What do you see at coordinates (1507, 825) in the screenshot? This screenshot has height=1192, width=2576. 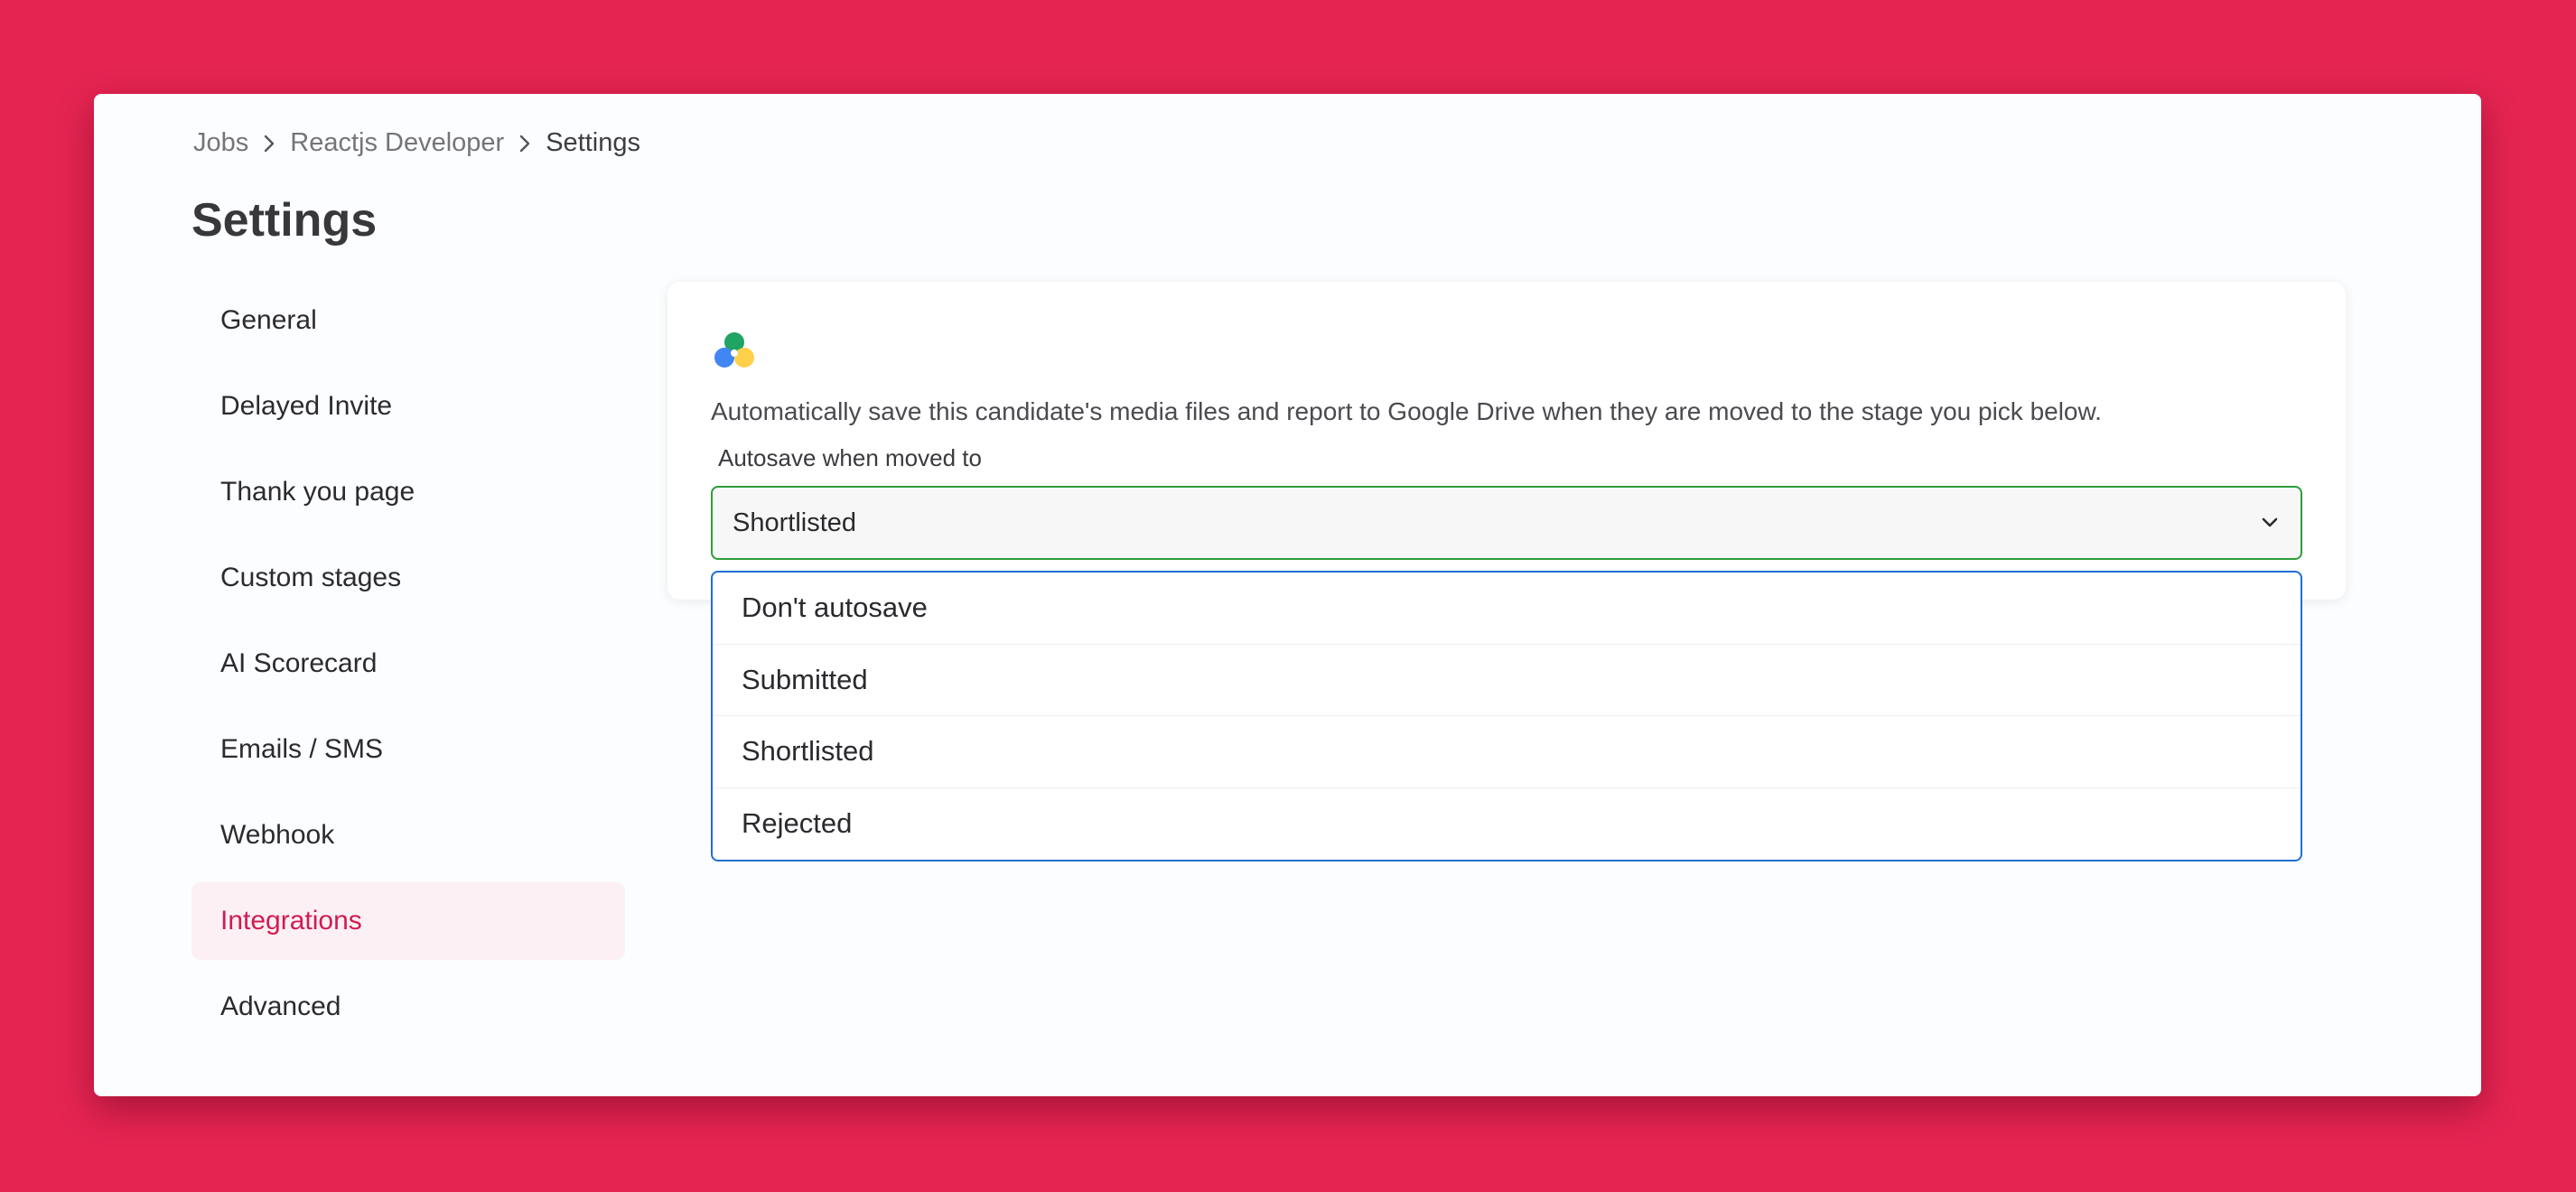 I see `option-rejected: Rejected` at bounding box center [1507, 825].